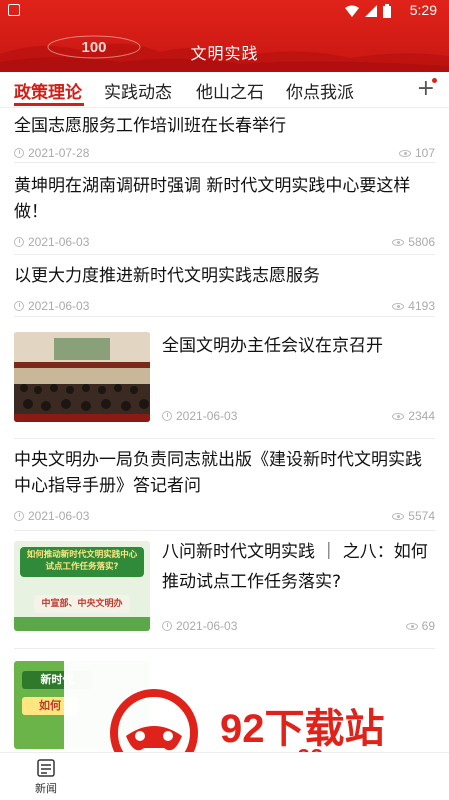 Image resolution: width=449 pixels, height=800 pixels. I want to click on article-title: 全国文明办主任会议在京召开, so click(272, 346).